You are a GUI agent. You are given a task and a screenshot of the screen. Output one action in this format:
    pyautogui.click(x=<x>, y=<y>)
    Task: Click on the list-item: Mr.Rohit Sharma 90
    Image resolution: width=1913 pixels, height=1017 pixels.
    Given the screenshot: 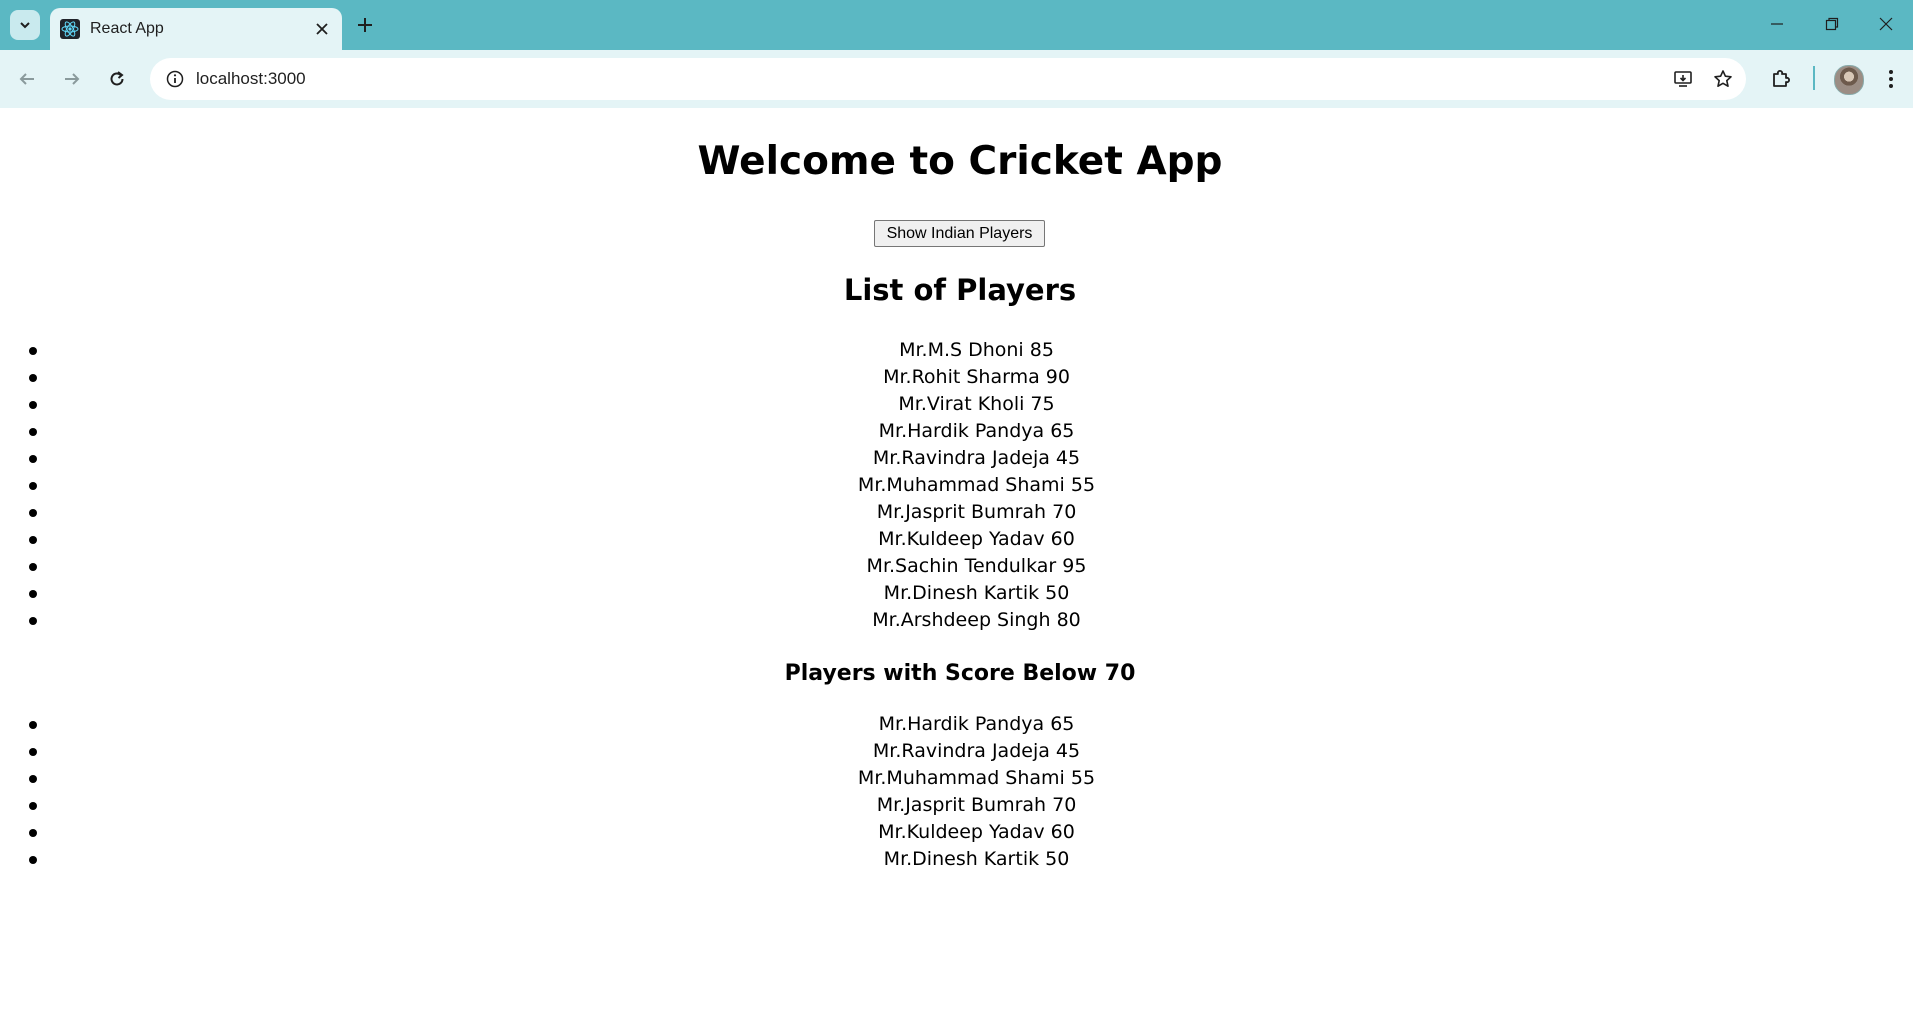 What is the action you would take?
    pyautogui.click(x=971, y=377)
    